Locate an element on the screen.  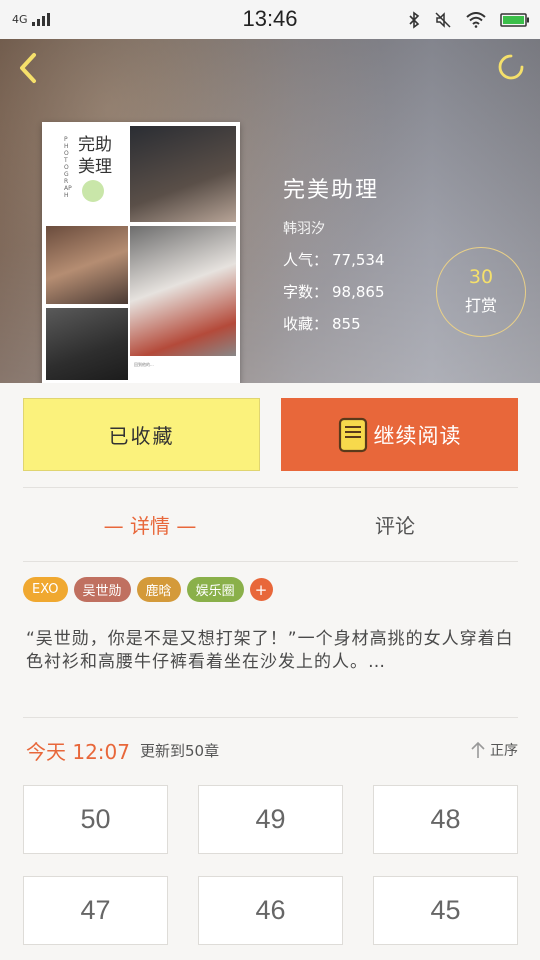
stat-word-count: 字数： 98,865 is located at coordinates (334, 291).